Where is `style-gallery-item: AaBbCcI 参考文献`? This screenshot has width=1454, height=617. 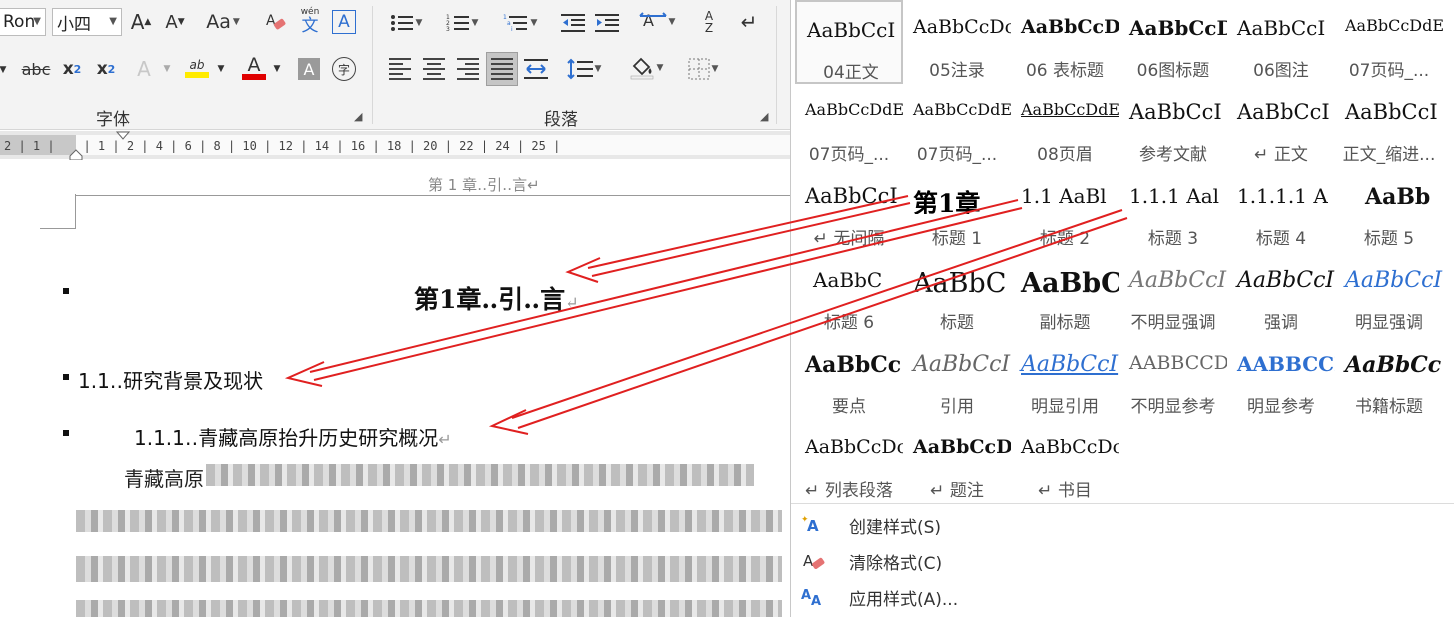
style-gallery-item: AaBbCcI 参考文献 is located at coordinates (1173, 126).